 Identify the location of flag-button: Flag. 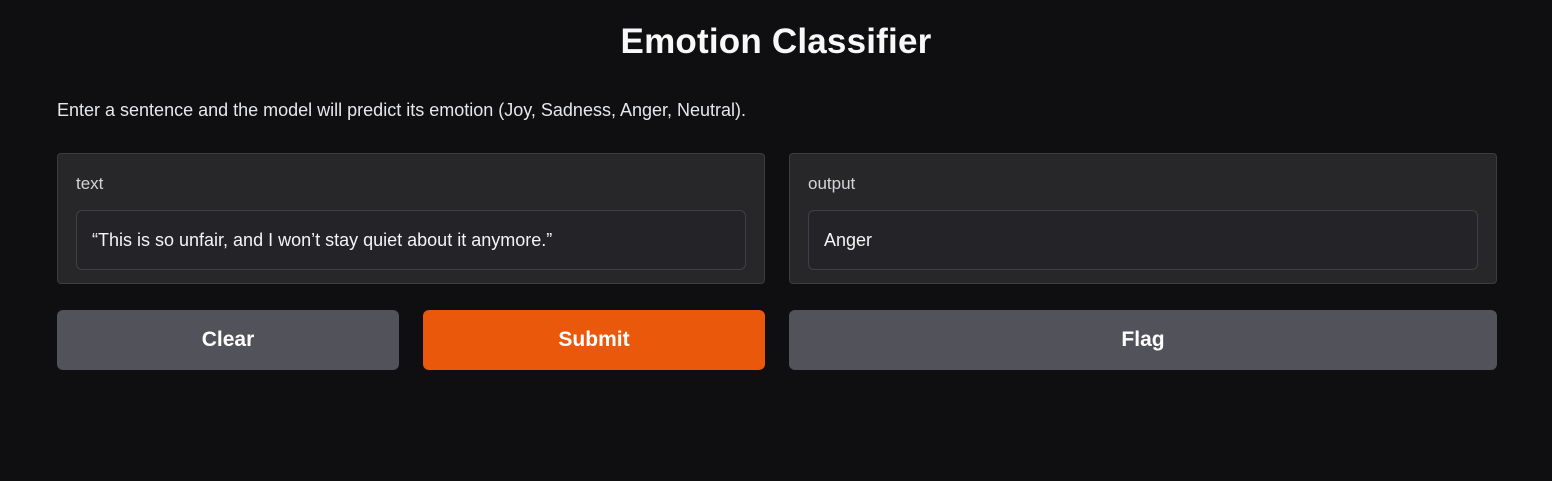
(1143, 340).